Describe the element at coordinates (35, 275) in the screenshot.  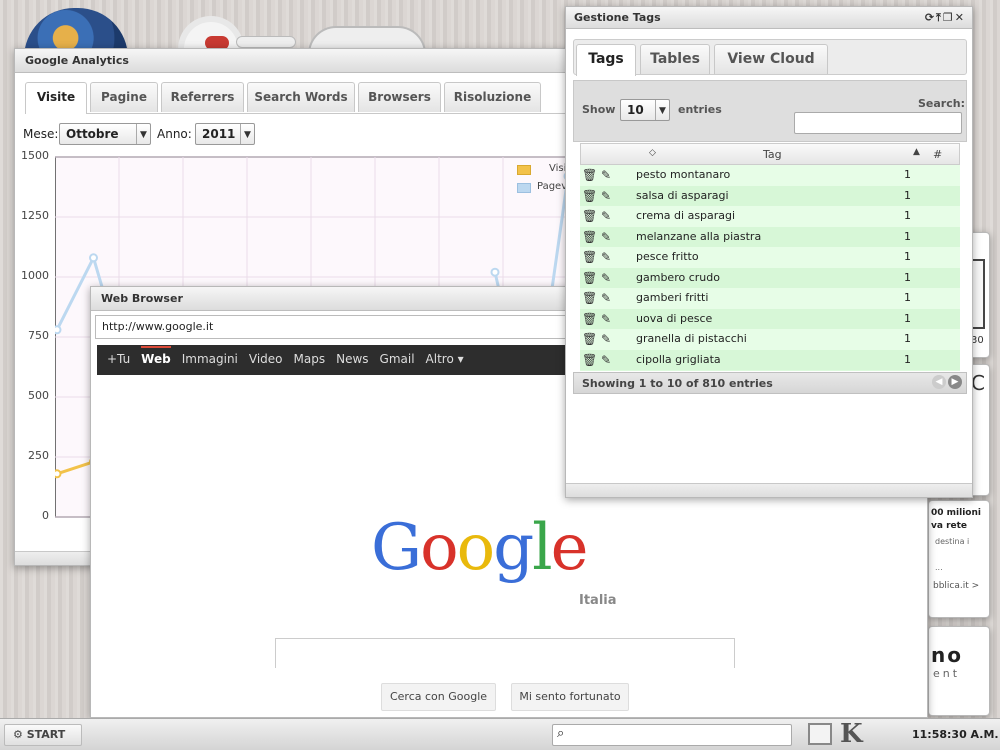
I see `y-tick-label: 1000` at that location.